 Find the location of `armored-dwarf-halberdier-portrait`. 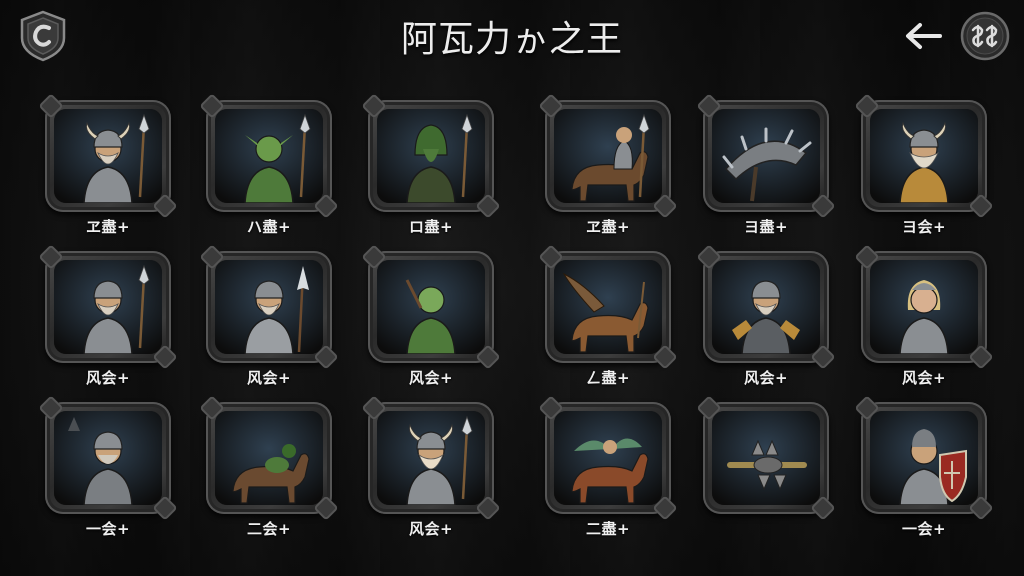

armored-dwarf-halberdier-portrait is located at coordinates (269, 307).